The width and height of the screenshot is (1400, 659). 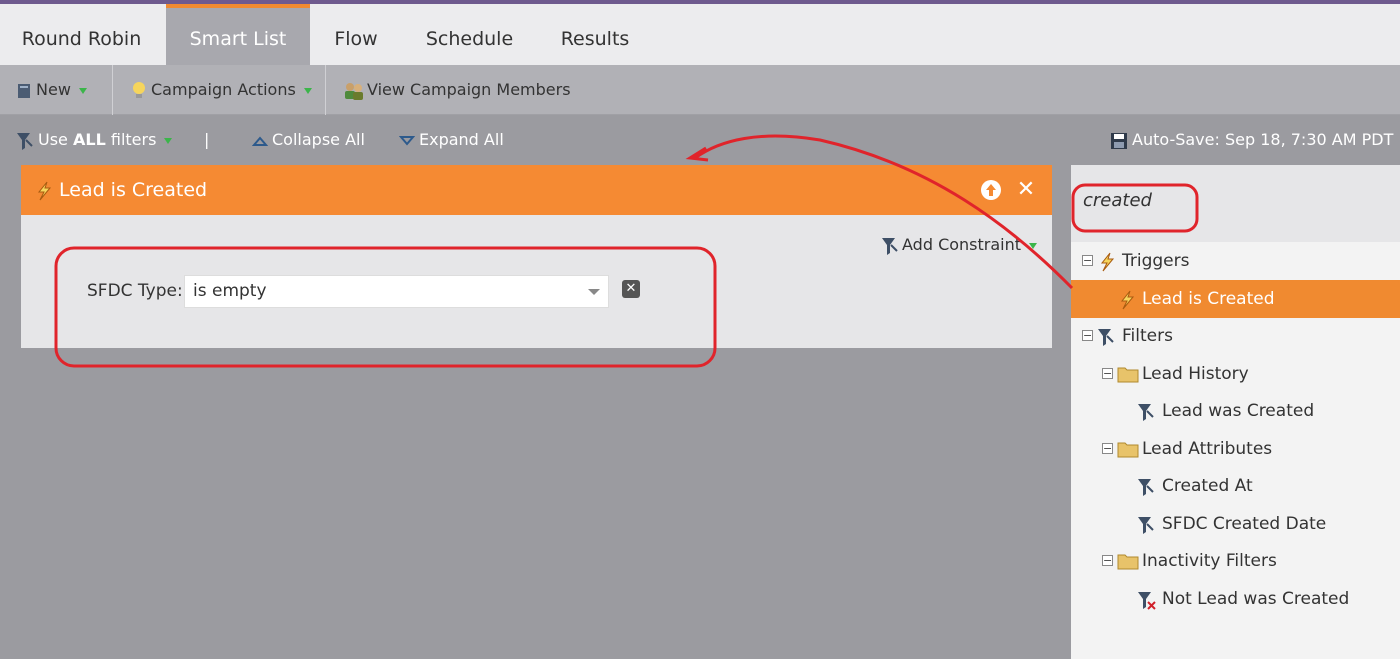 I want to click on trigger-card-header: Lead is Created ✕, so click(x=536, y=190).